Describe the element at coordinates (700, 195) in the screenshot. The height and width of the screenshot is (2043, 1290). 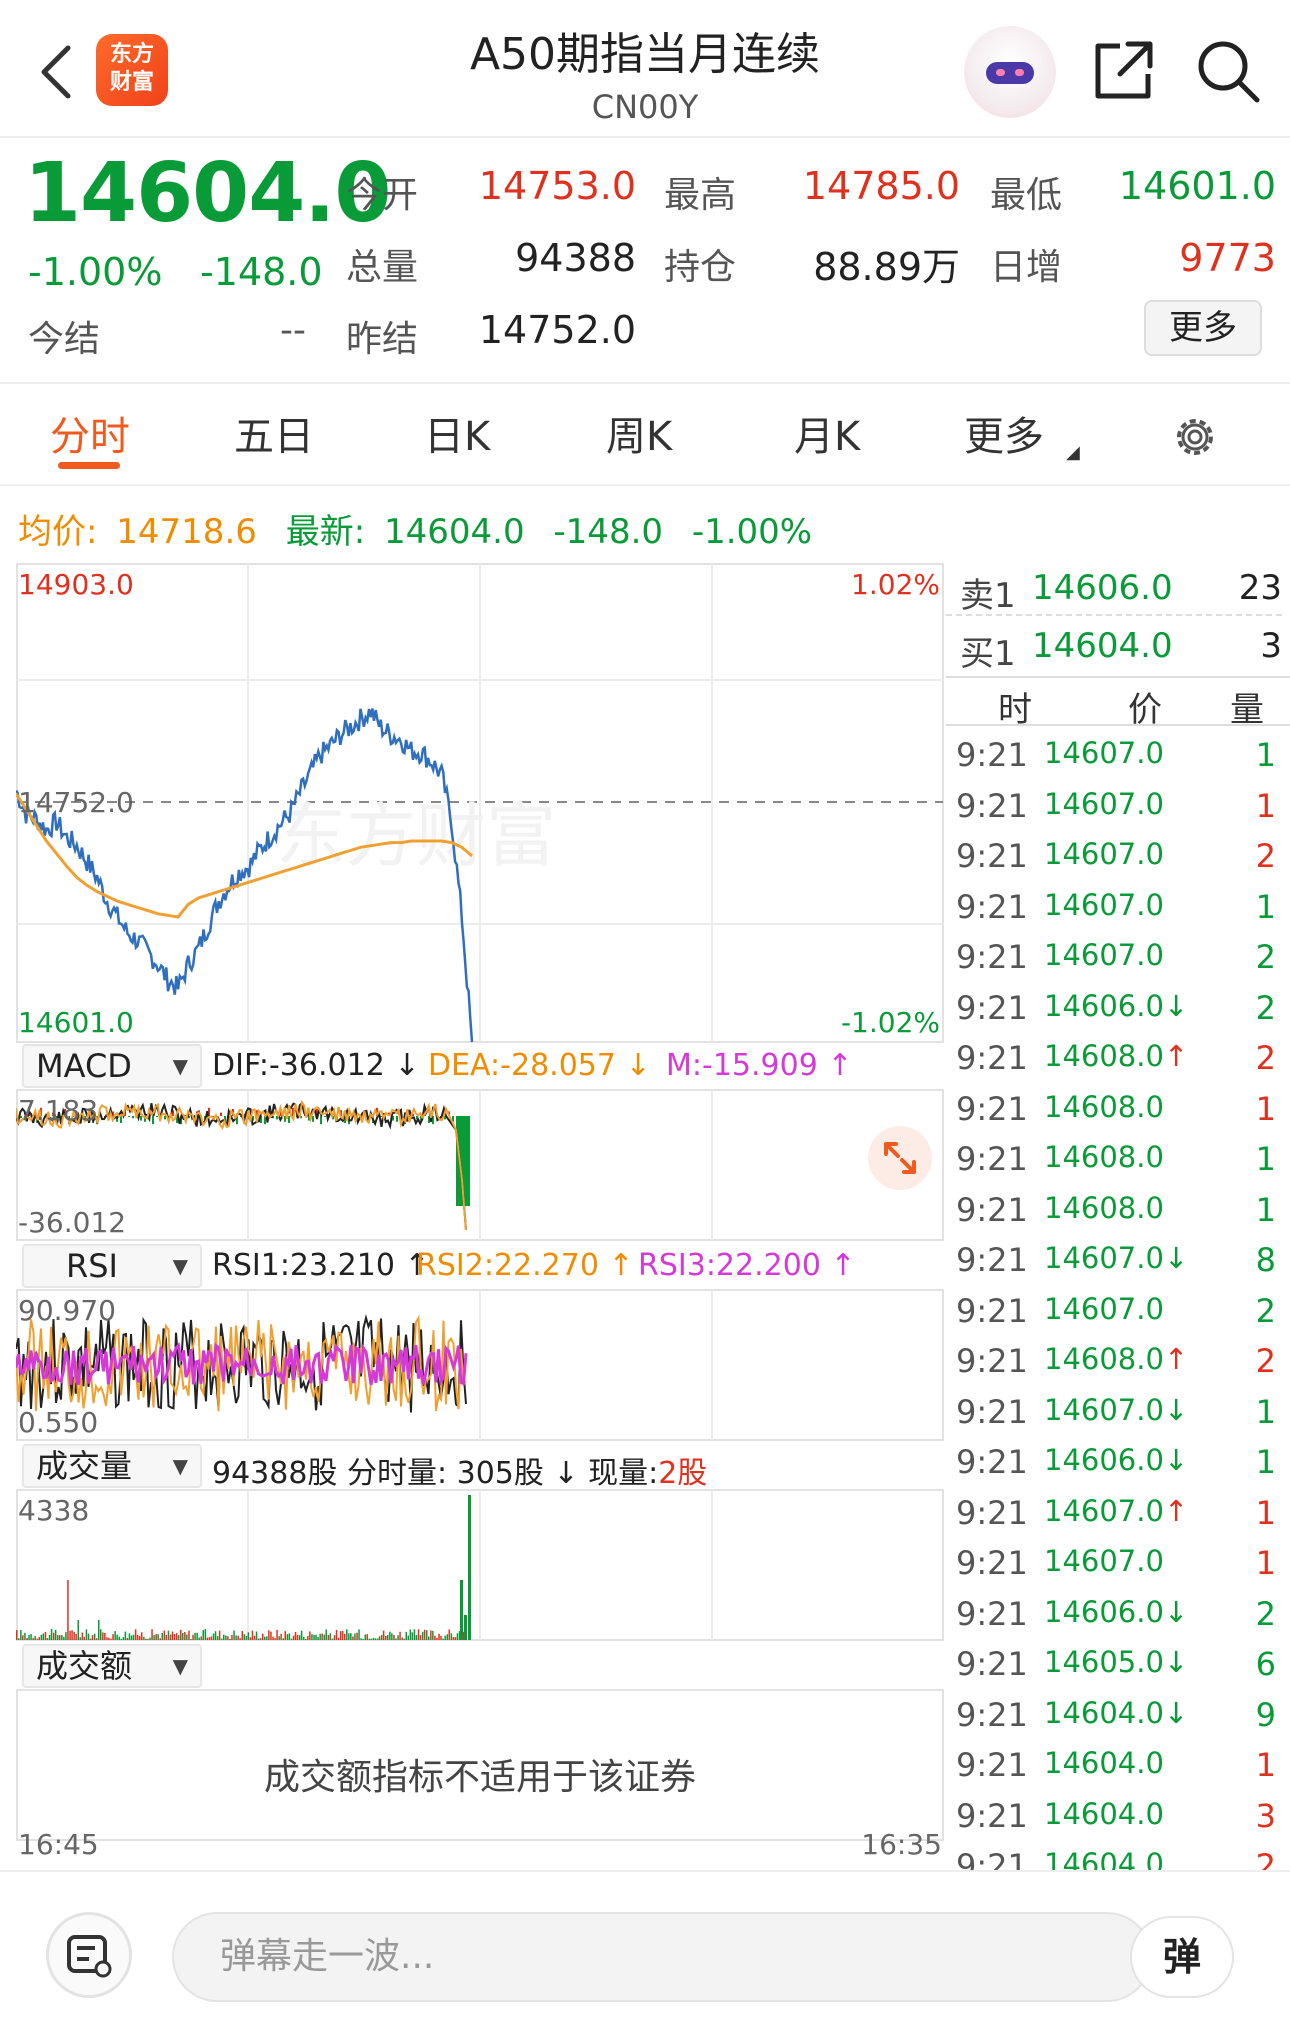
I see `high-label: 最高` at that location.